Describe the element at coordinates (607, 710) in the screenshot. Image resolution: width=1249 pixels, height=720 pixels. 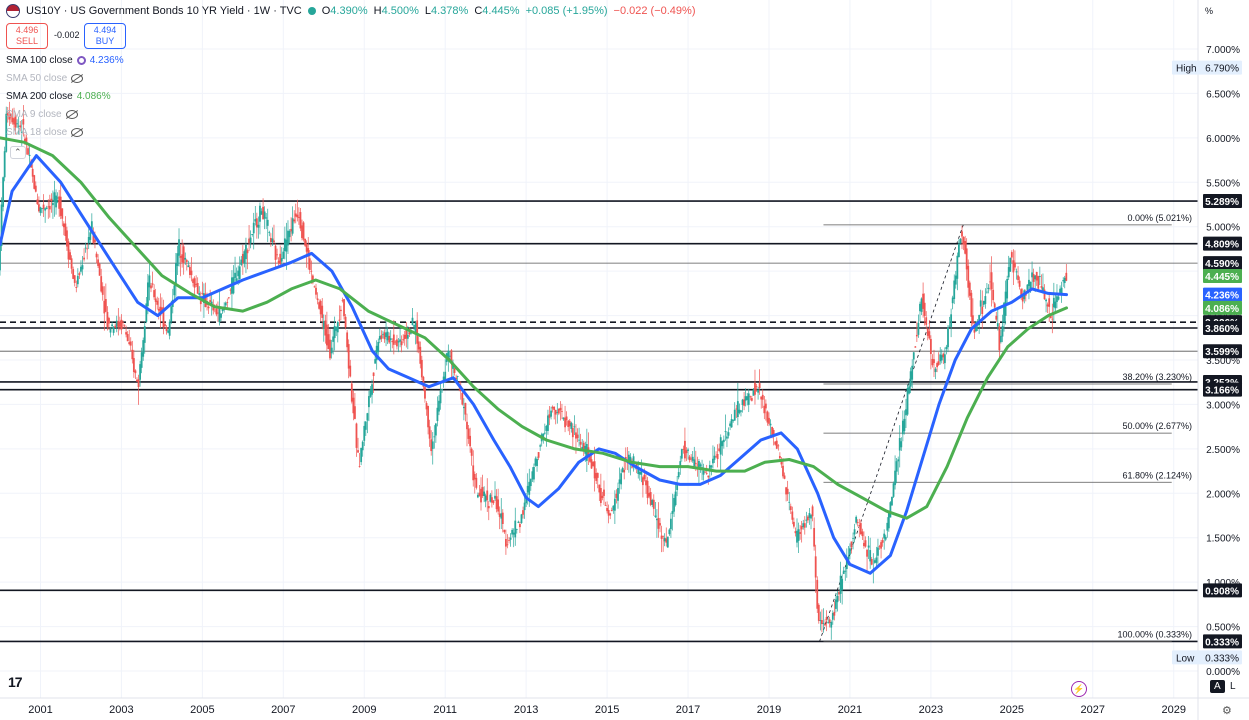
I see `x-tick-label: 2015` at that location.